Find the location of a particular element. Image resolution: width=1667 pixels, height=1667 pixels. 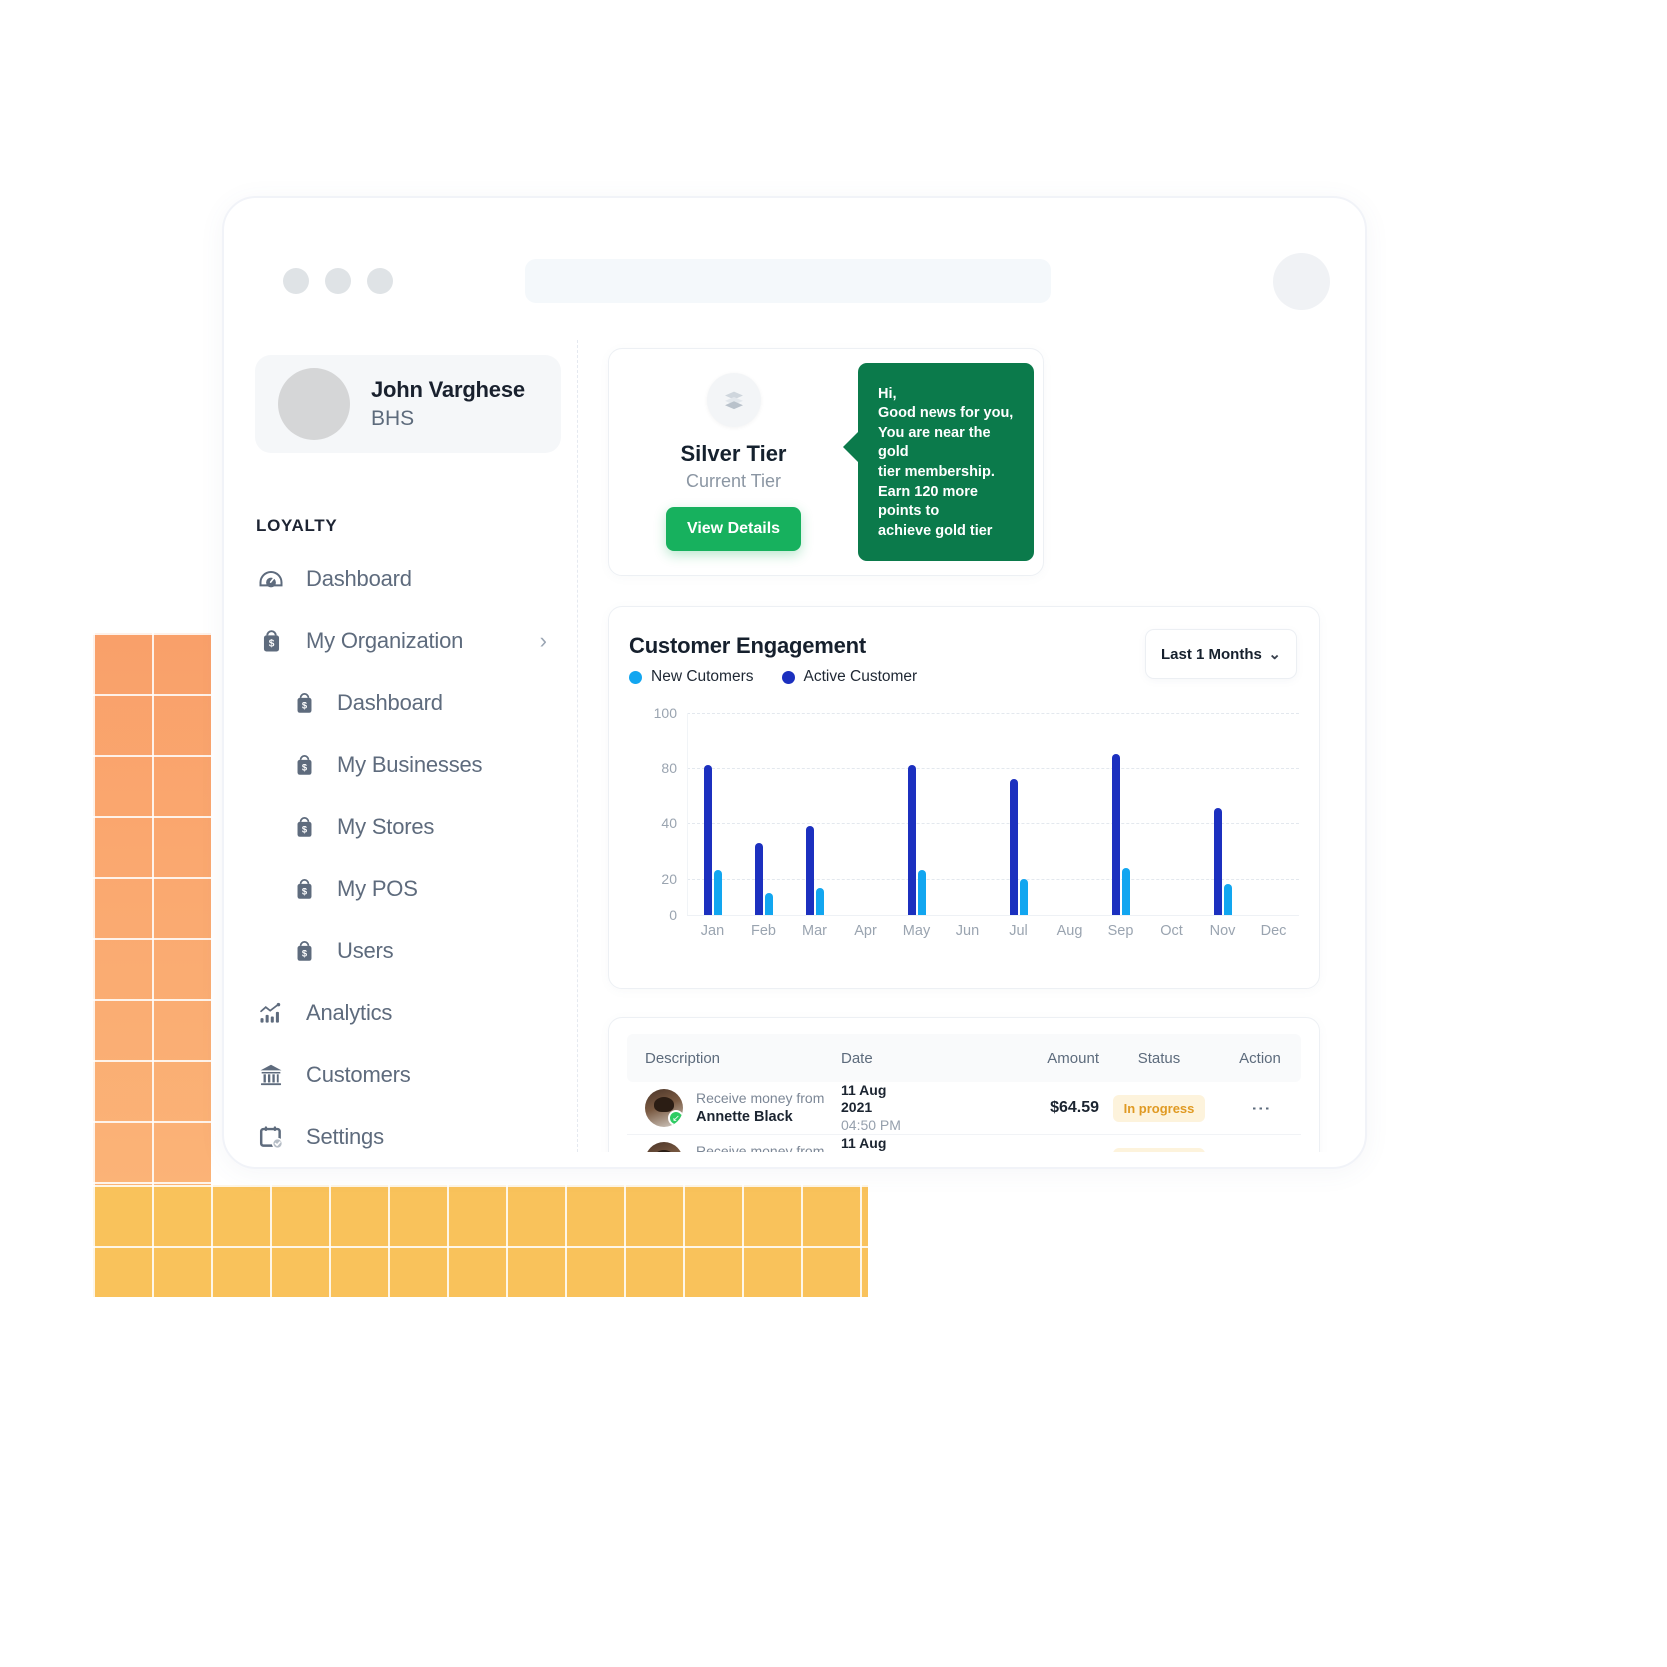

sidebar-item-label: Analytics is located at coordinates (349, 1012).